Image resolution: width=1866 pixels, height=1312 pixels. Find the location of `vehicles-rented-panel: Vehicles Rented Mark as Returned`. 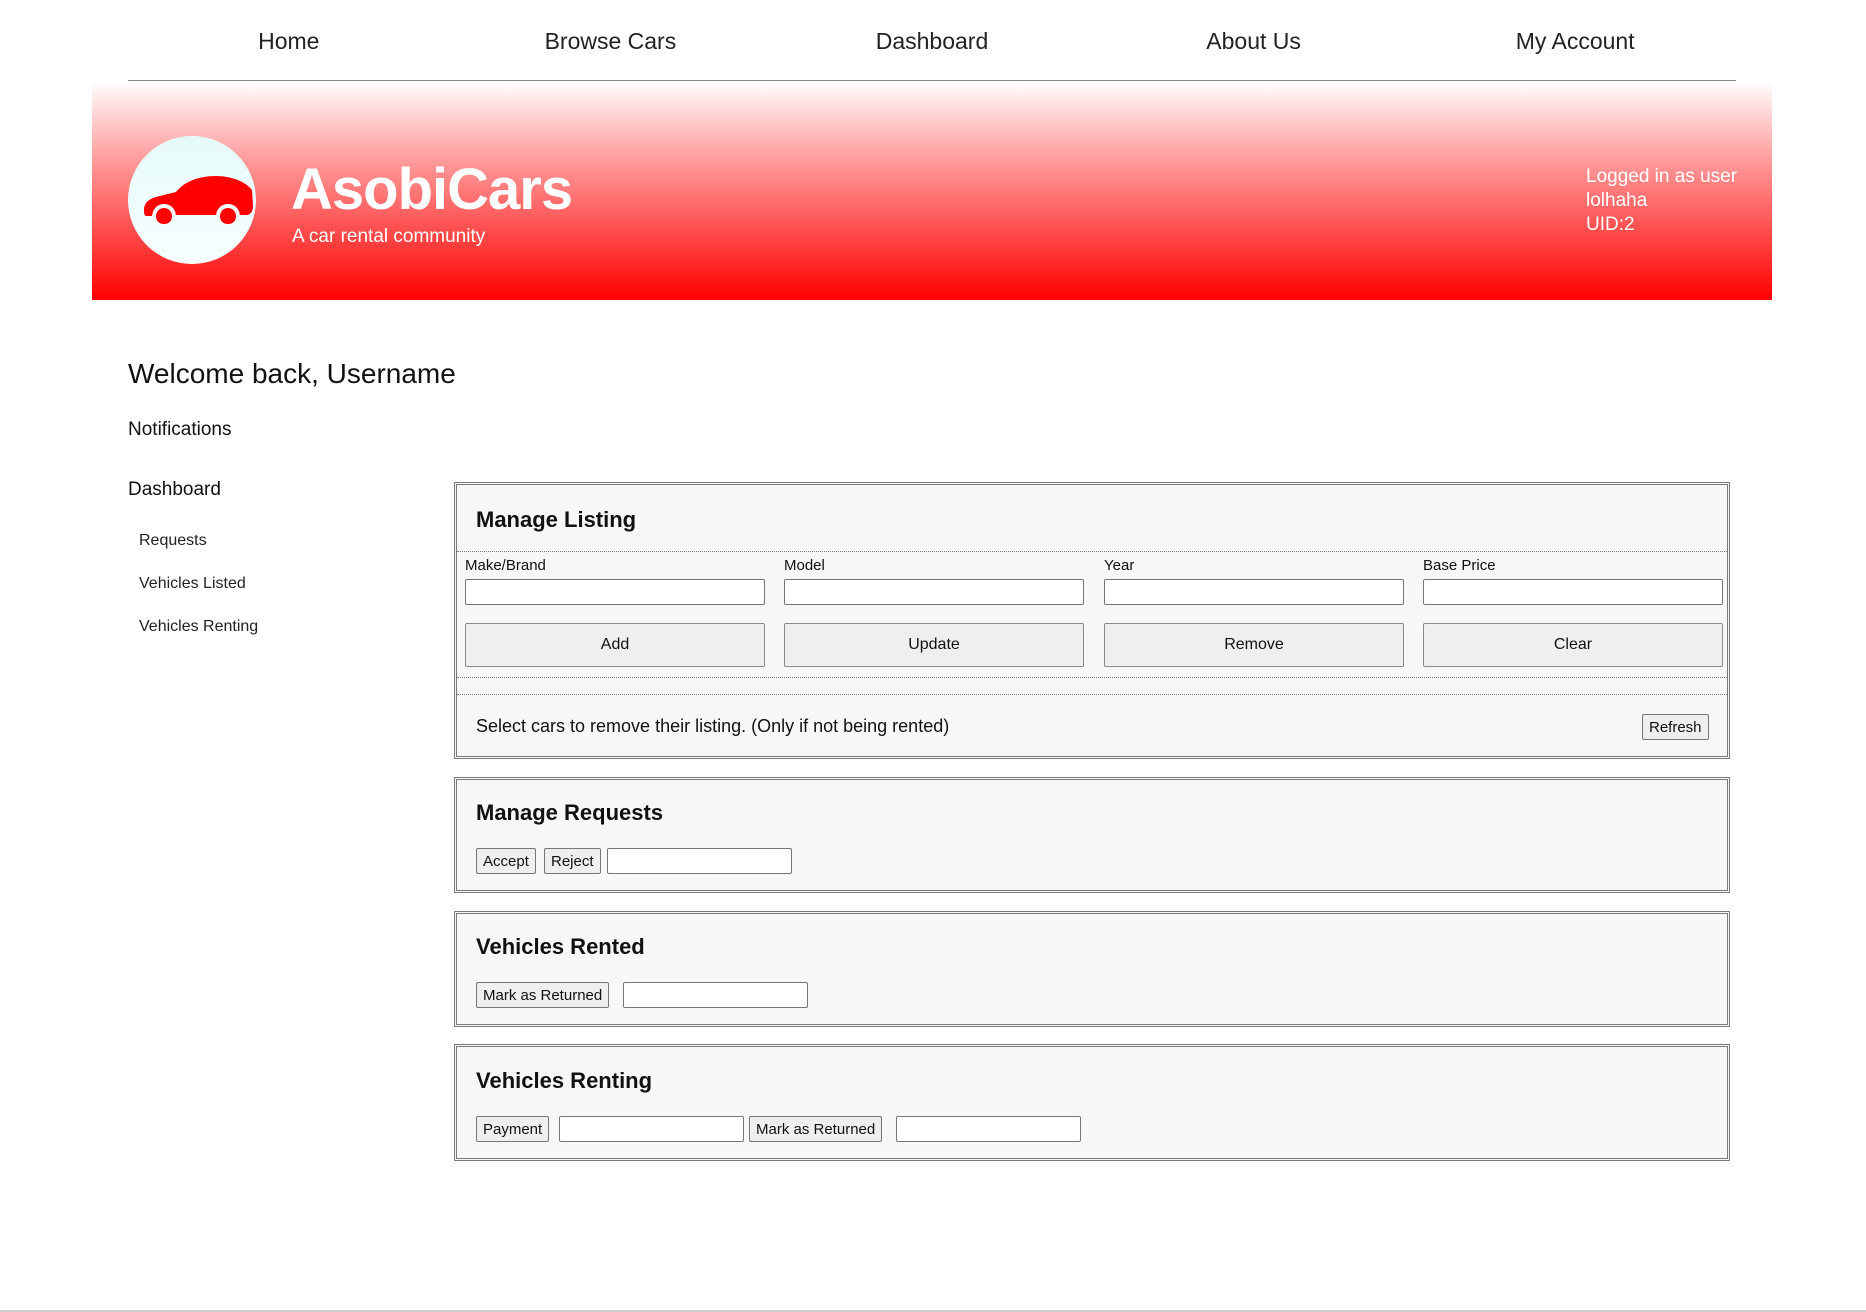

vehicles-rented-panel: Vehicles Rented Mark as Returned is located at coordinates (1092, 969).